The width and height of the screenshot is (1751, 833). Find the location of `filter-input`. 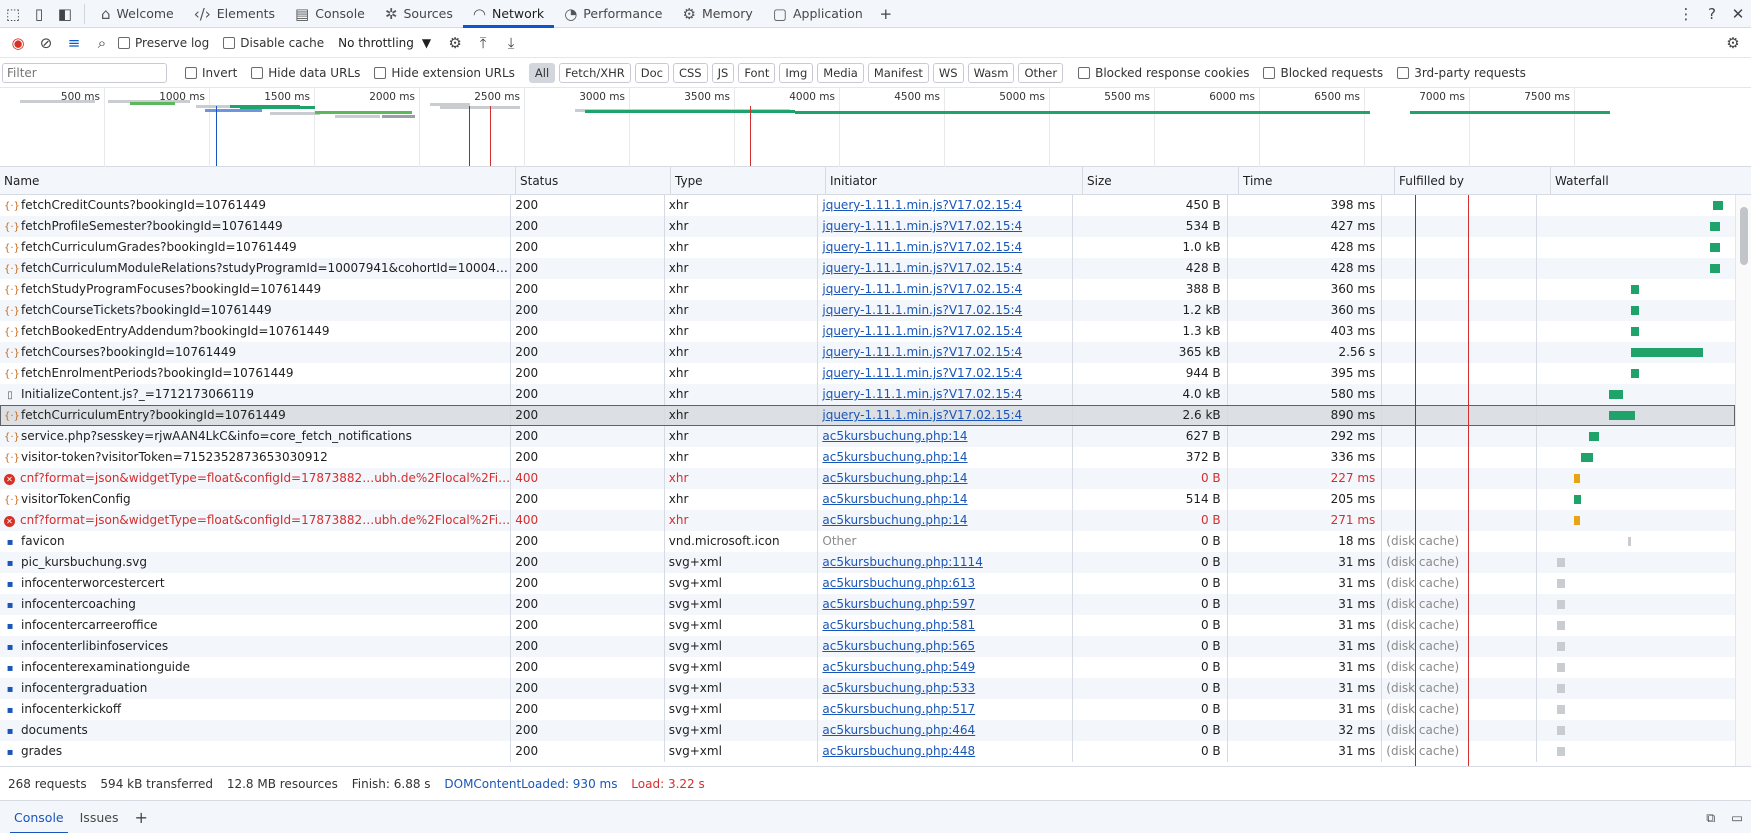

filter-input is located at coordinates (84, 72).